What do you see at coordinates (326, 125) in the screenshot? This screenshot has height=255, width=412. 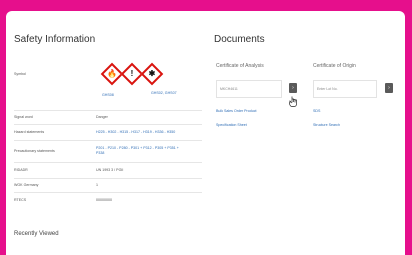 I see `structure-search-link: Structure Search` at bounding box center [326, 125].